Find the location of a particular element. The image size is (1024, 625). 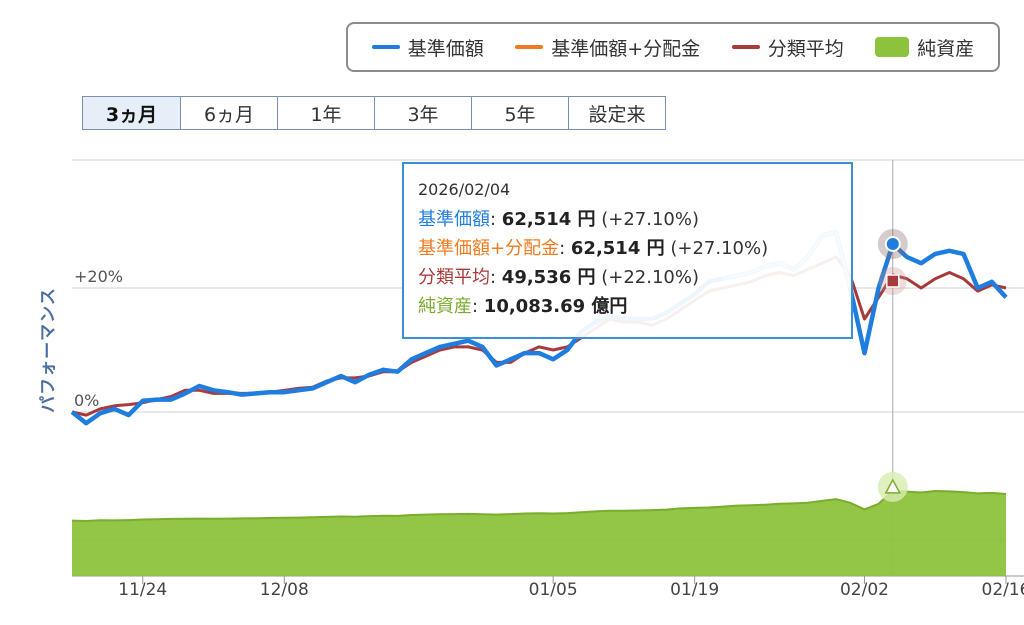

tooltip-row: 基準価額: 62,514 円 (+27.10%) is located at coordinates (627, 219).